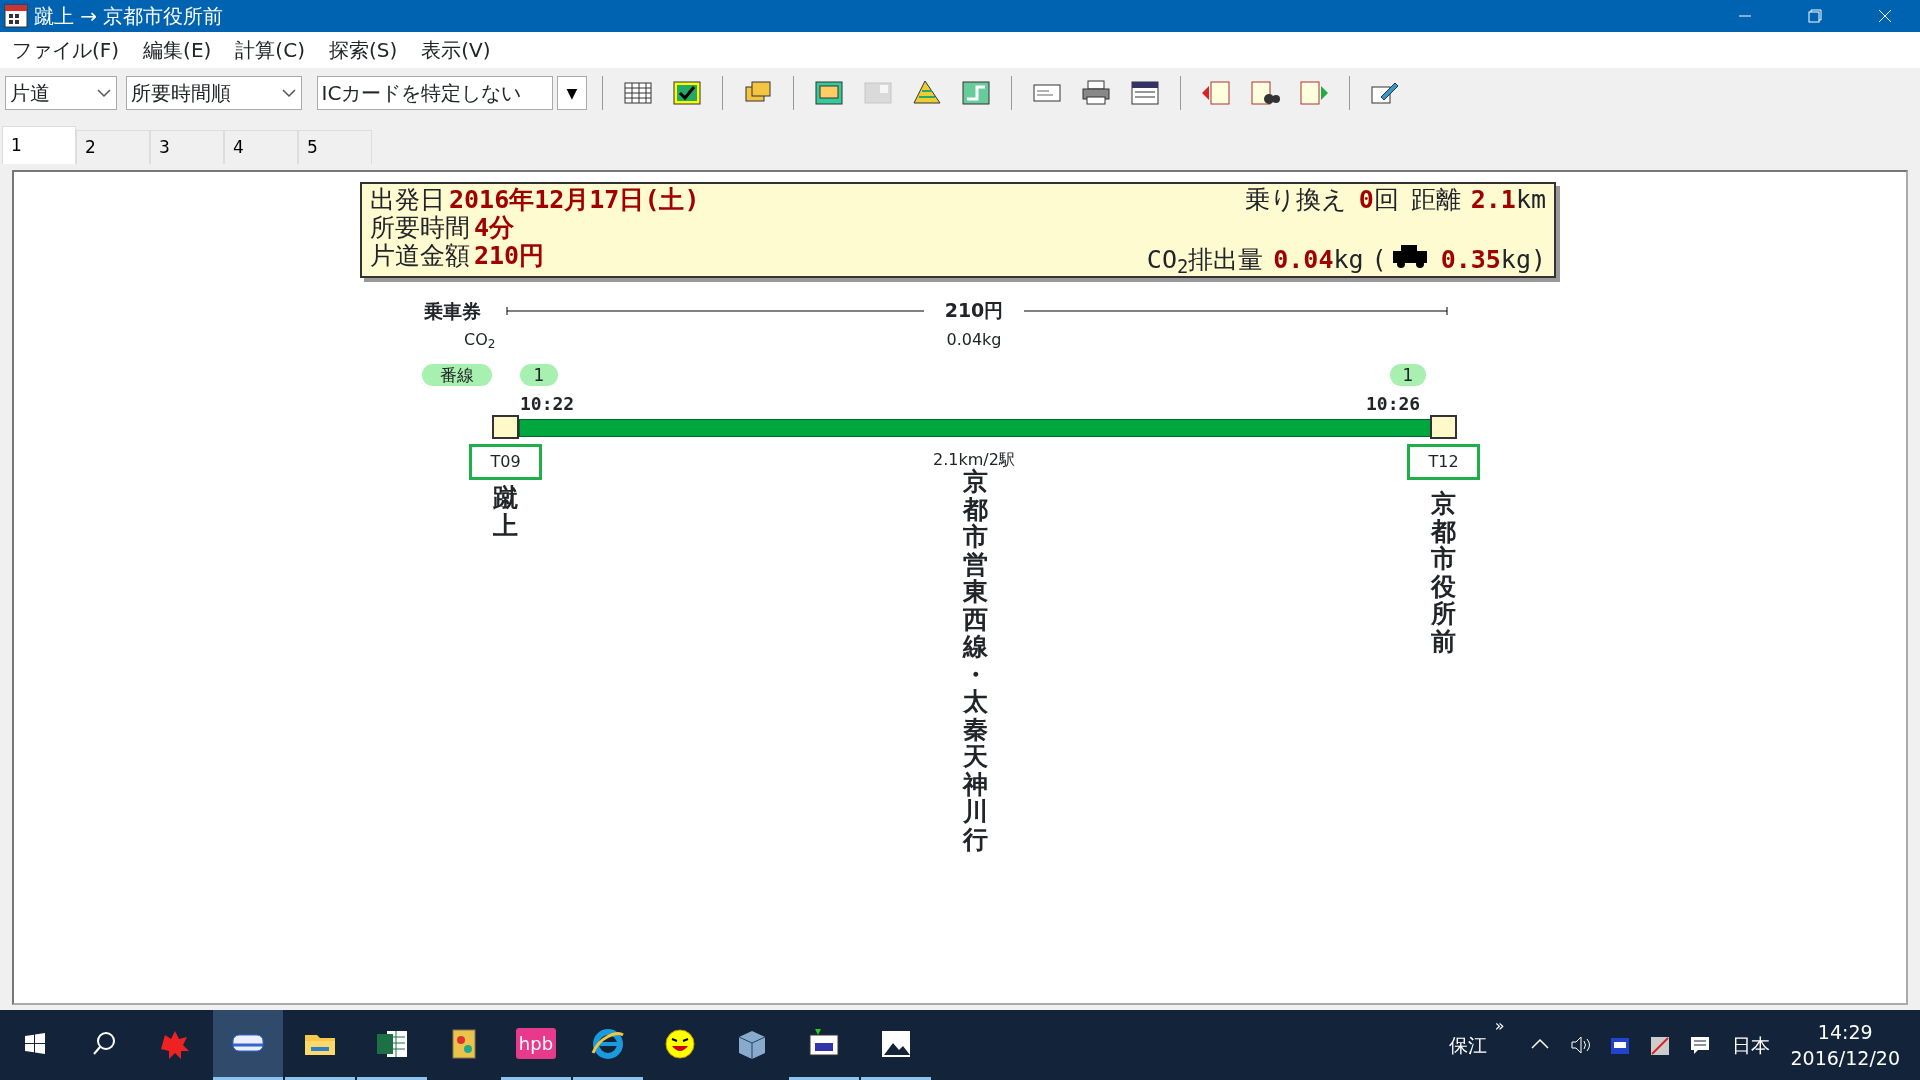  What do you see at coordinates (1443, 462) in the screenshot?
I see `station-code: T12` at bounding box center [1443, 462].